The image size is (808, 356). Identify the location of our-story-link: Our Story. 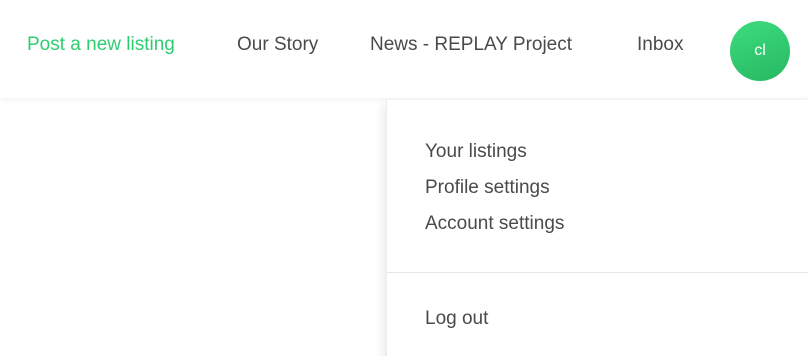
(277, 45).